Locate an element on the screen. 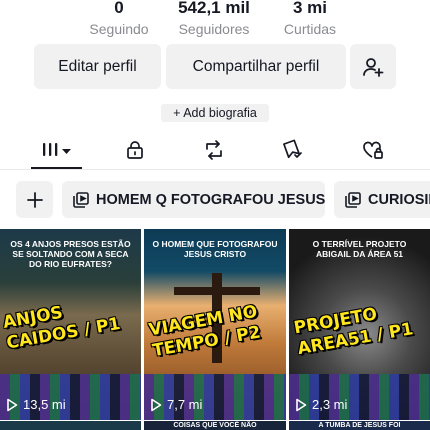 The height and width of the screenshot is (430, 430). video-thumbnail: COISAS QUE VOCÊ NÃO is located at coordinates (215, 425).